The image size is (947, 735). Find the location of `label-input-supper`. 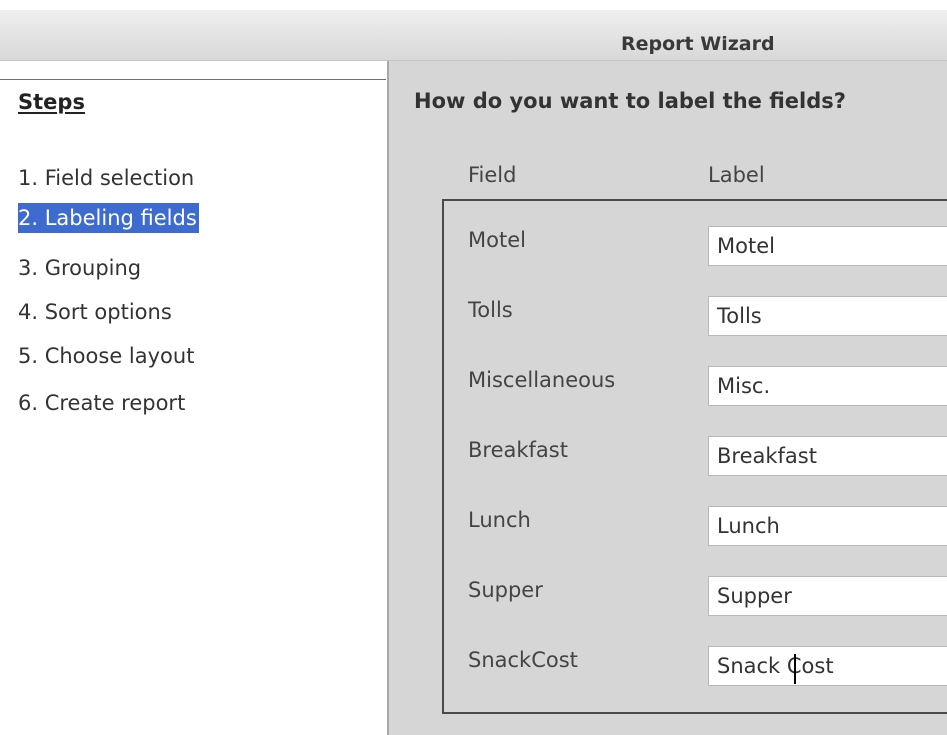

label-input-supper is located at coordinates (827, 596).